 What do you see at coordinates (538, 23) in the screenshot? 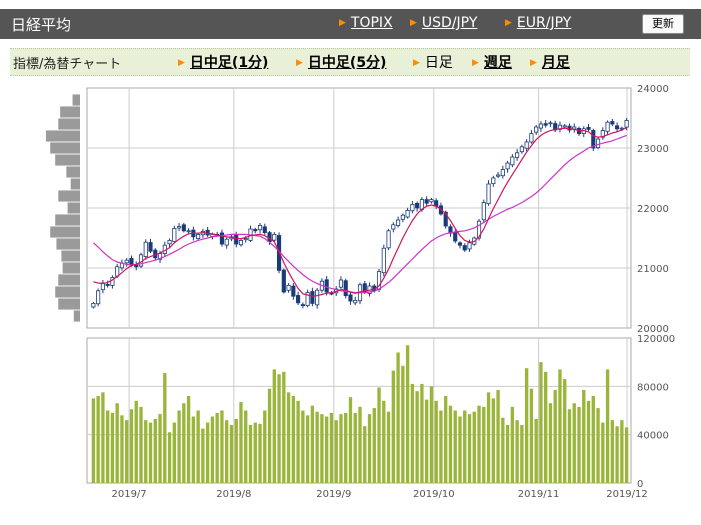
I see `link-eur-jpy: ▶ EUR/JPY` at bounding box center [538, 23].